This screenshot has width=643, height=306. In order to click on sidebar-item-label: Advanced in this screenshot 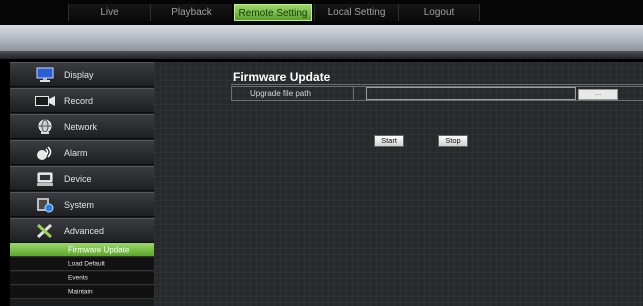, I will do `click(84, 231)`.